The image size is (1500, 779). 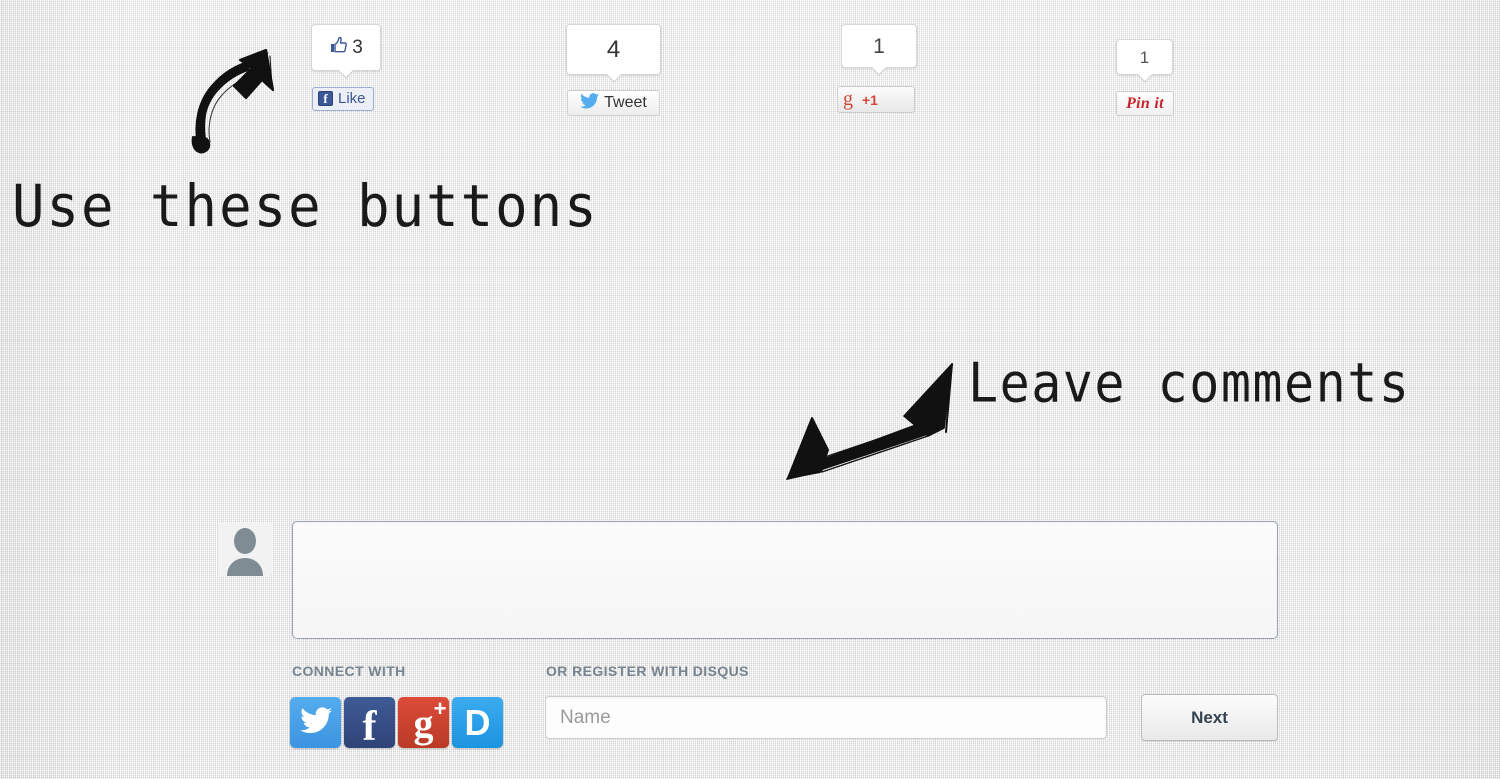 I want to click on social-login-facebook: f, so click(x=369, y=722).